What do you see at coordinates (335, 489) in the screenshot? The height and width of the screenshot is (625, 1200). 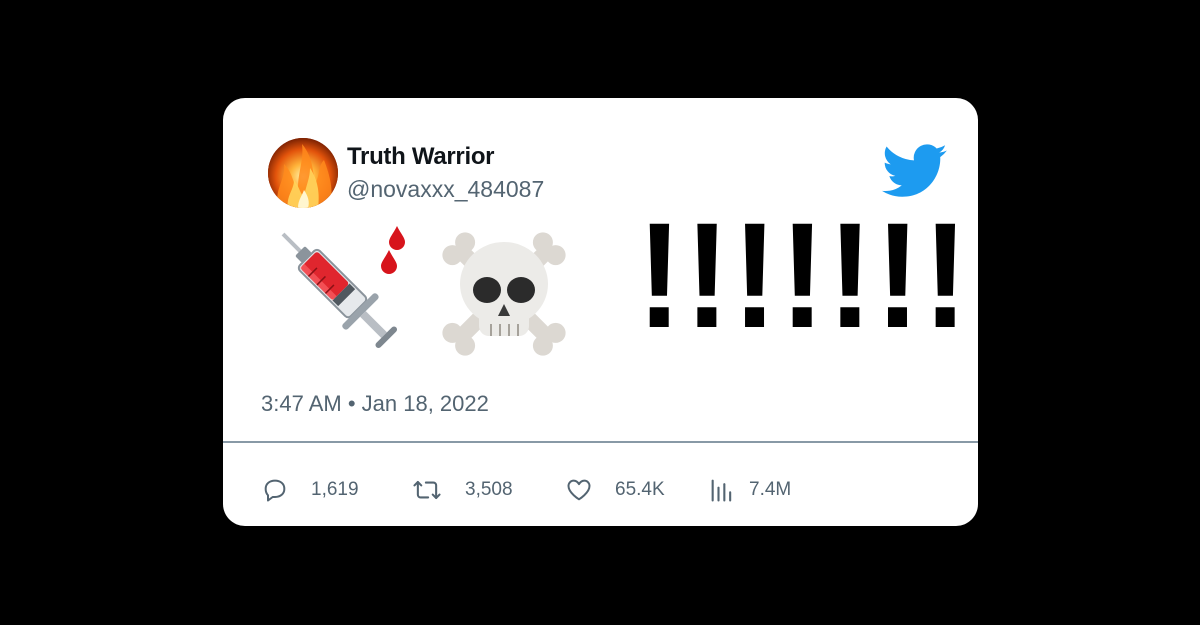 I see `reply-count: 1,619` at bounding box center [335, 489].